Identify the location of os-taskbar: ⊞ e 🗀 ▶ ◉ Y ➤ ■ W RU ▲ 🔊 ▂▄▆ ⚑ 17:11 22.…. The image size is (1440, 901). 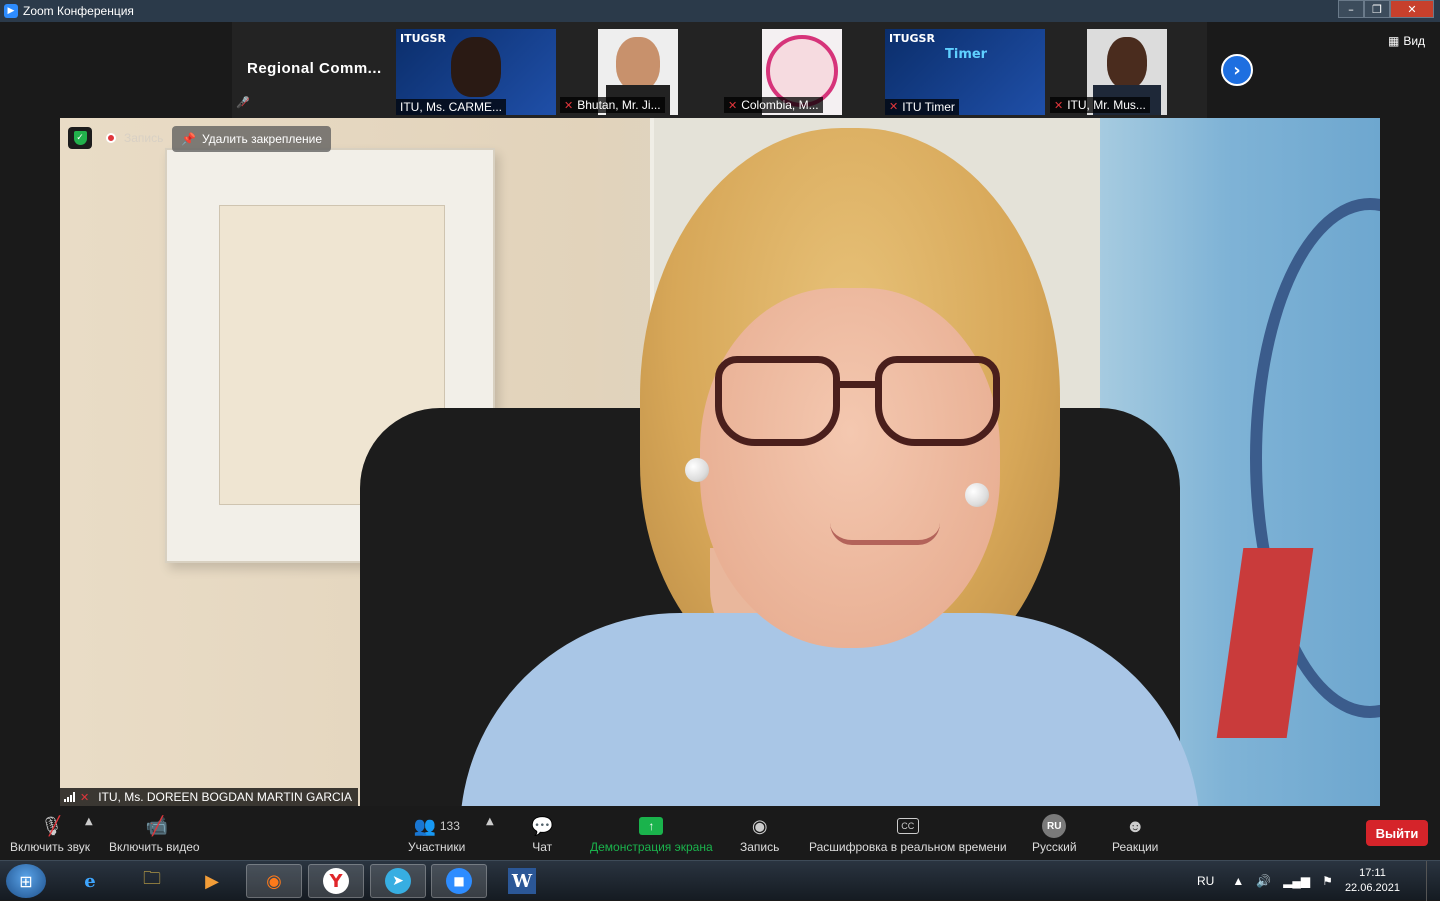
(720, 880).